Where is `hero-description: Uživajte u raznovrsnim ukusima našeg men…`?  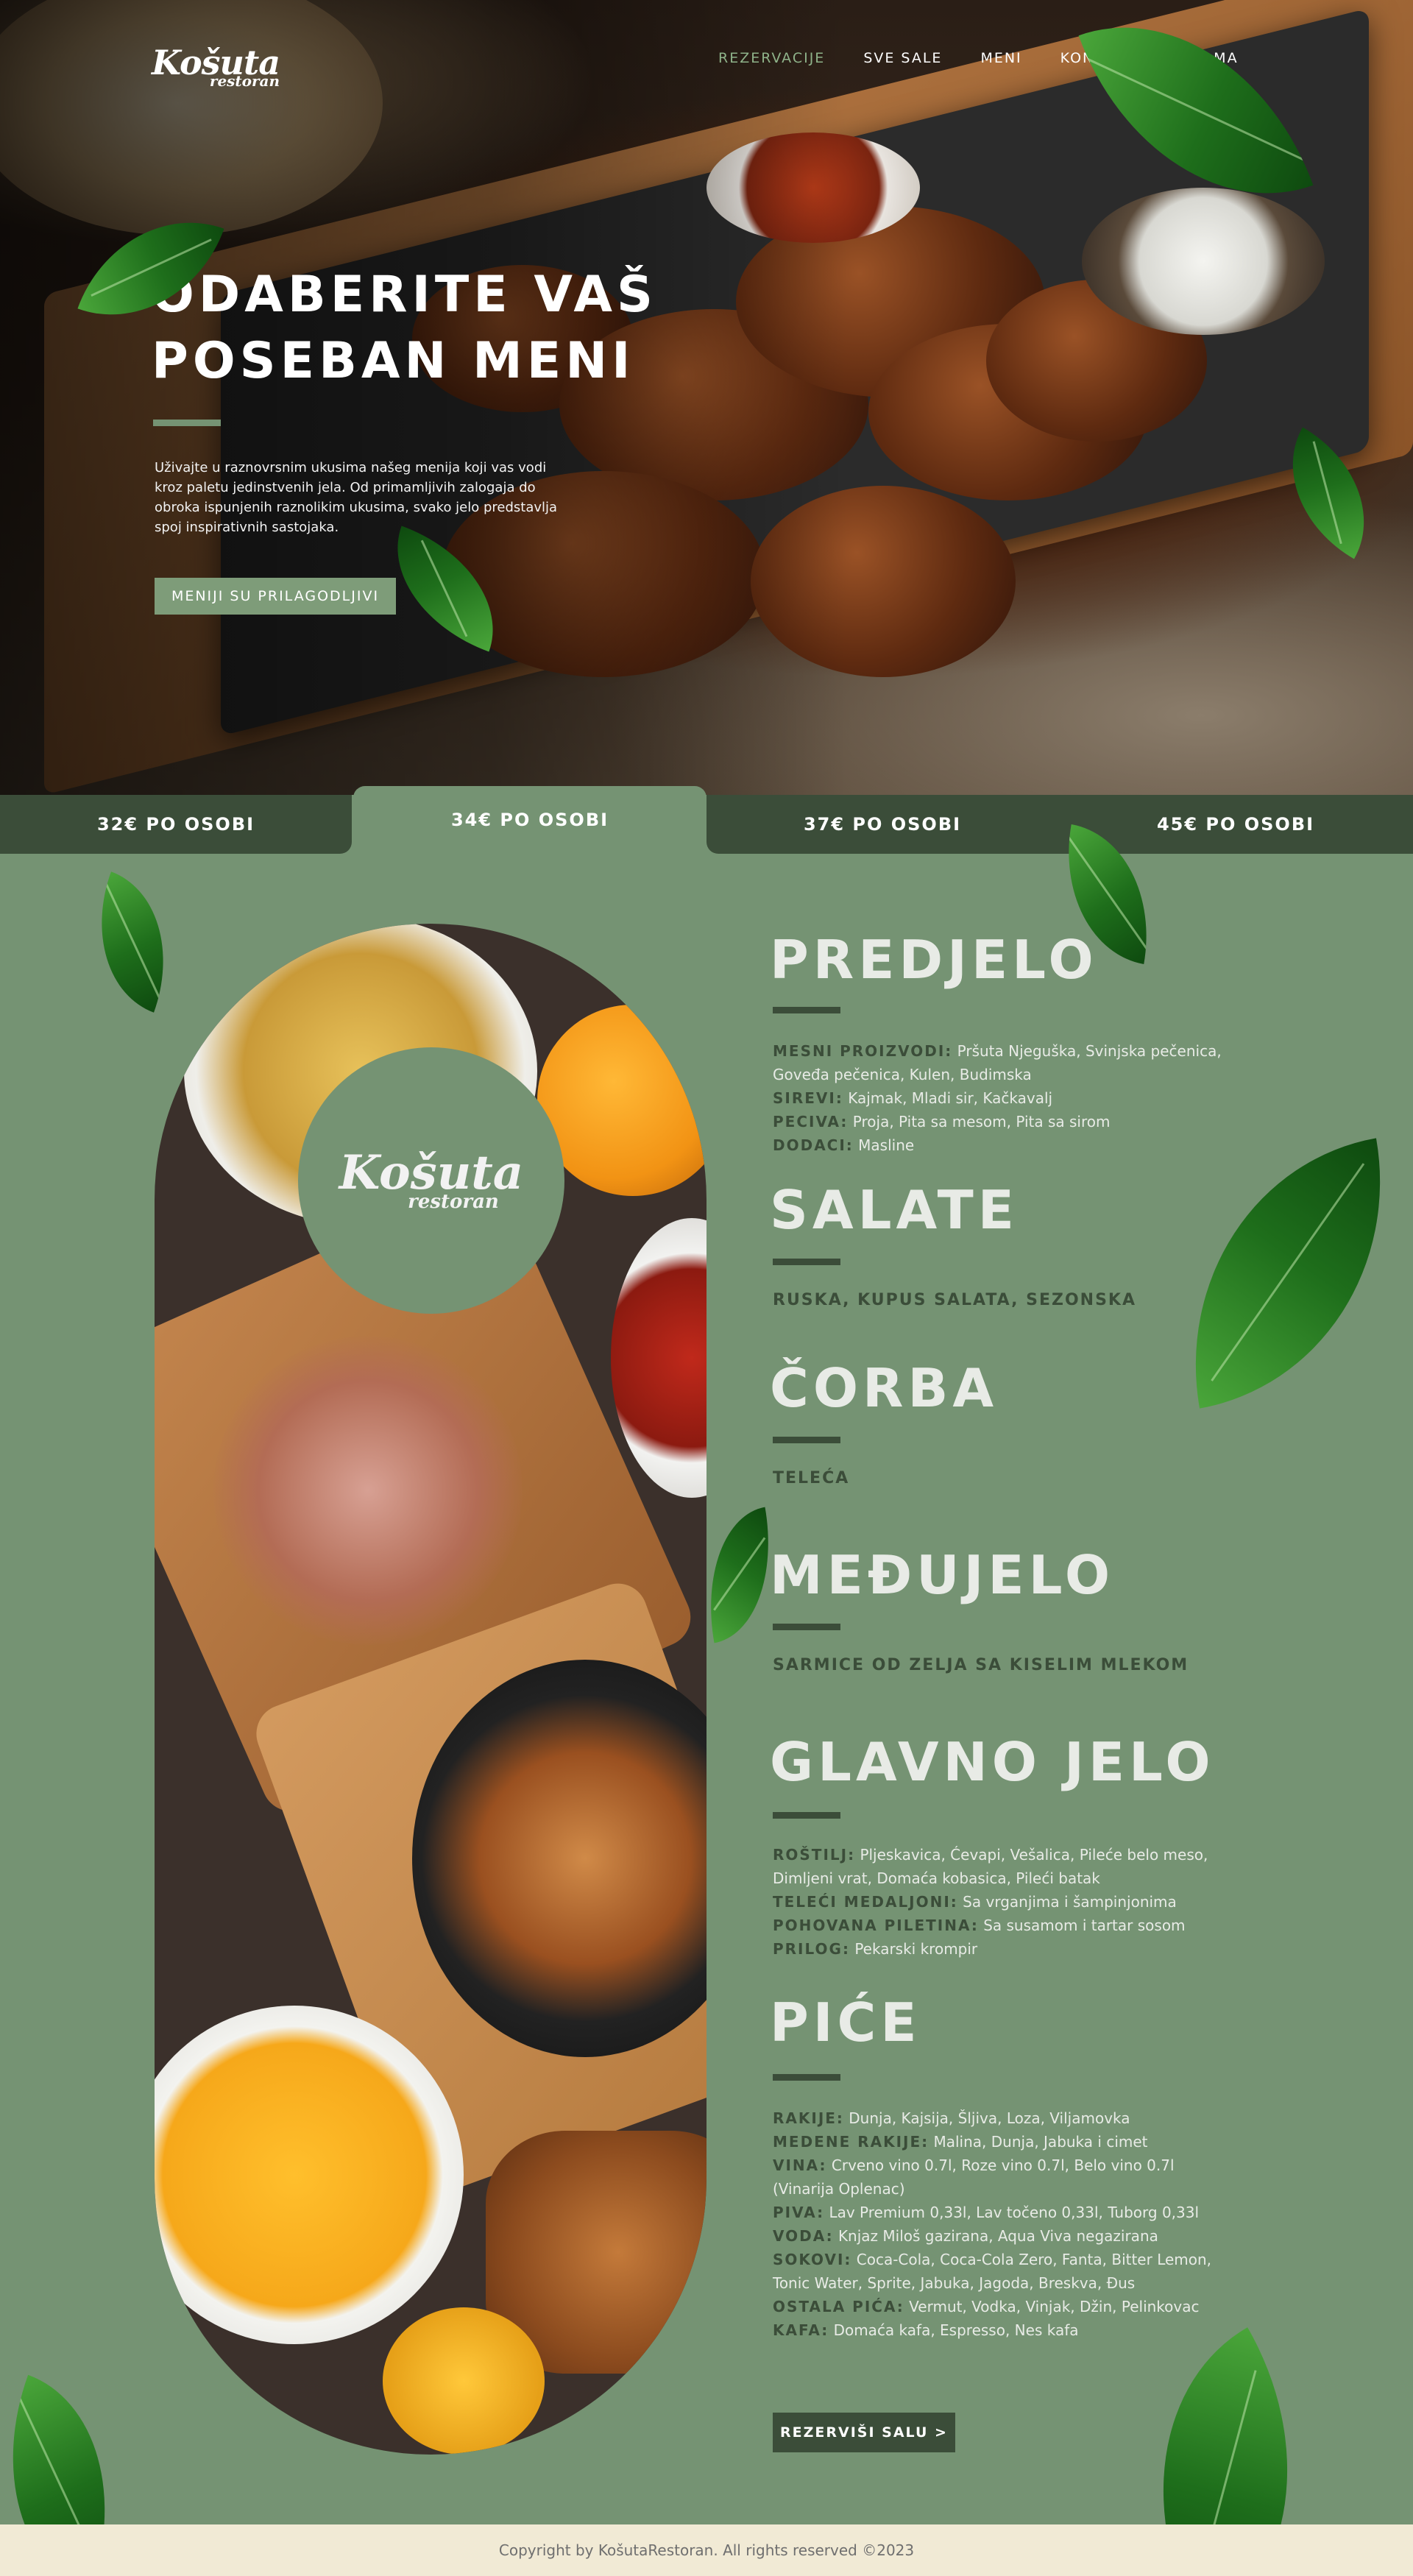 hero-description: Uživajte u raznovrsnim ukusima našeg men… is located at coordinates (356, 497).